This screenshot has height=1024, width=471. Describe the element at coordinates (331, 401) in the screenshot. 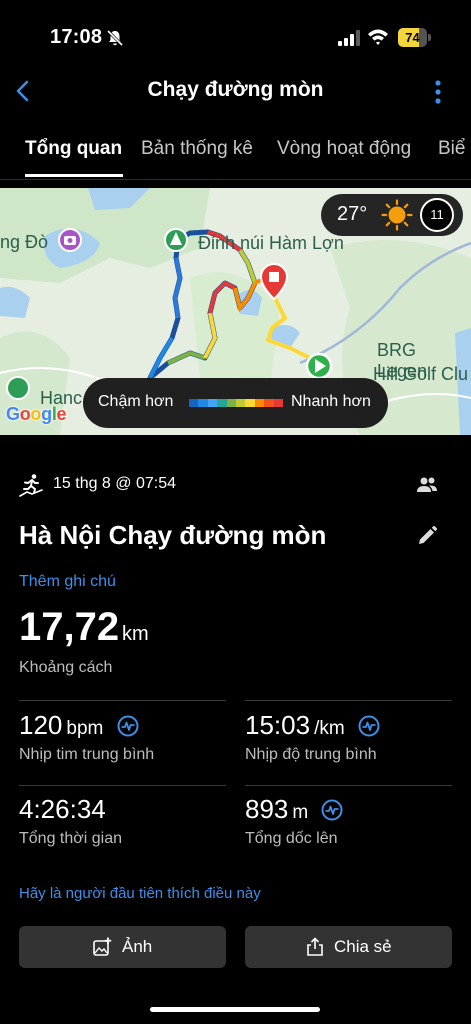

I see `legend-fast-label: Nhanh hơn` at that location.